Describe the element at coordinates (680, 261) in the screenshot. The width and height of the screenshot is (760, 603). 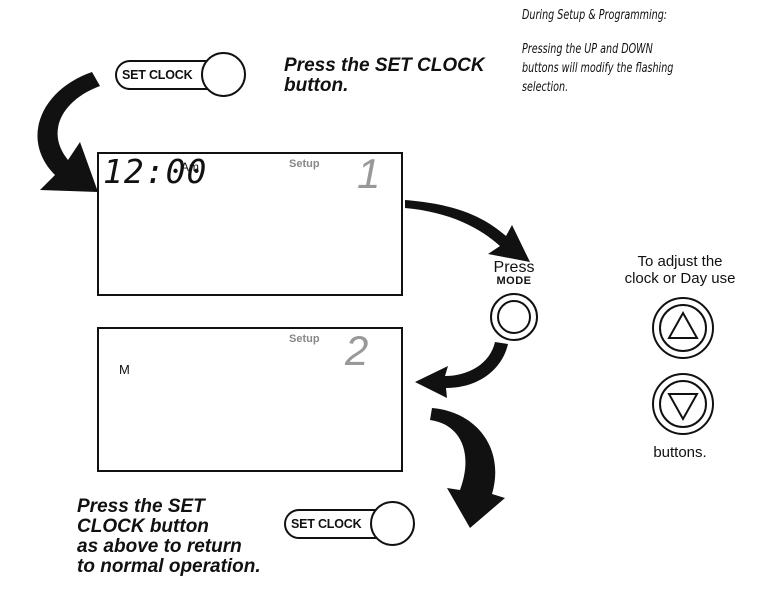
I see `adjust-line: To adjust the` at that location.